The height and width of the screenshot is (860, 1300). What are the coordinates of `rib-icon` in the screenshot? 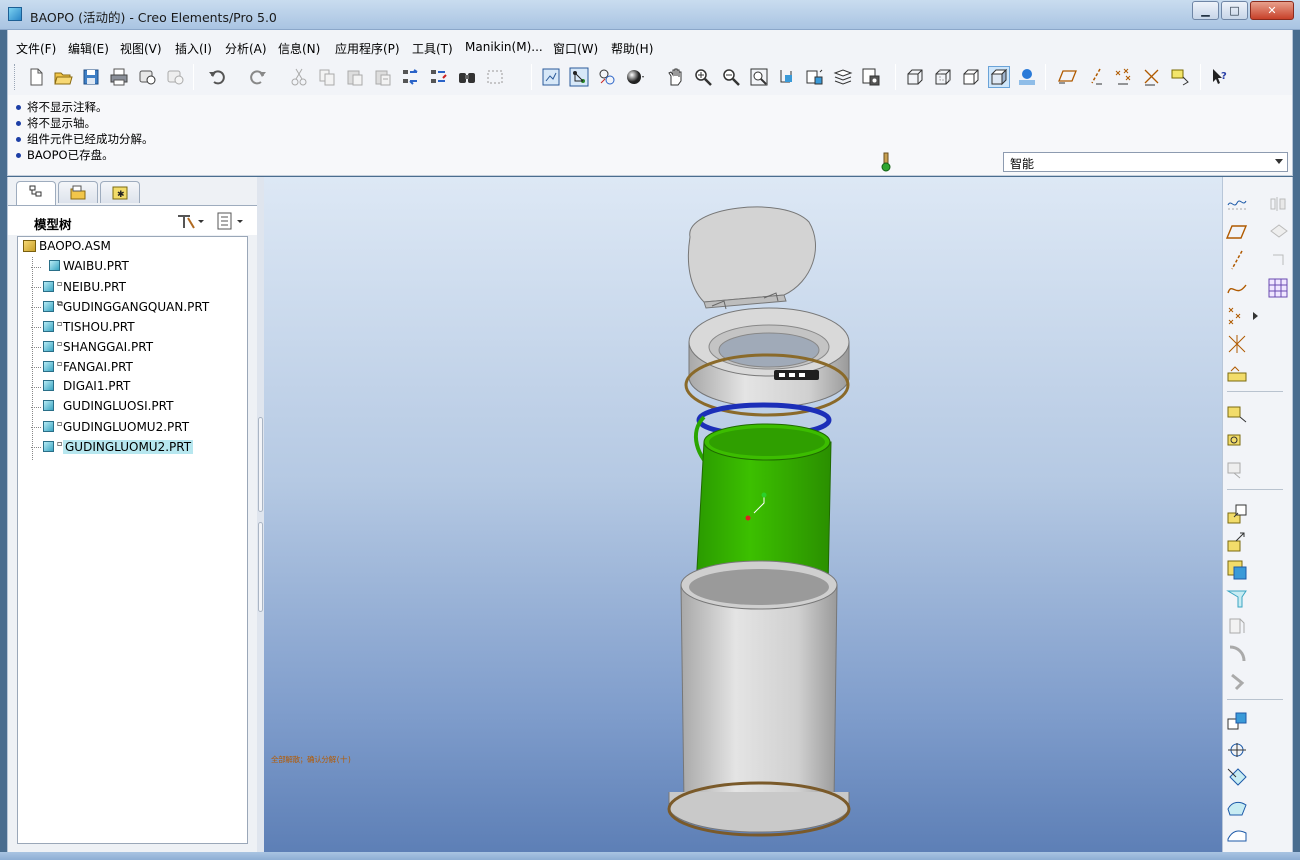 It's located at (1237, 570).